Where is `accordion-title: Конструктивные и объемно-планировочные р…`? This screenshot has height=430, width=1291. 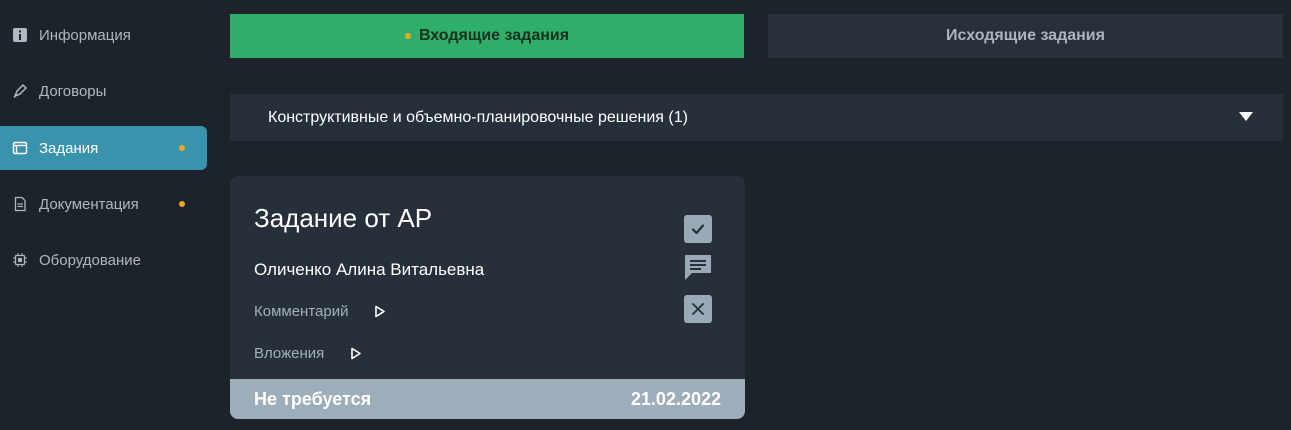 accordion-title: Конструктивные и объемно-планировочные р… is located at coordinates (478, 117).